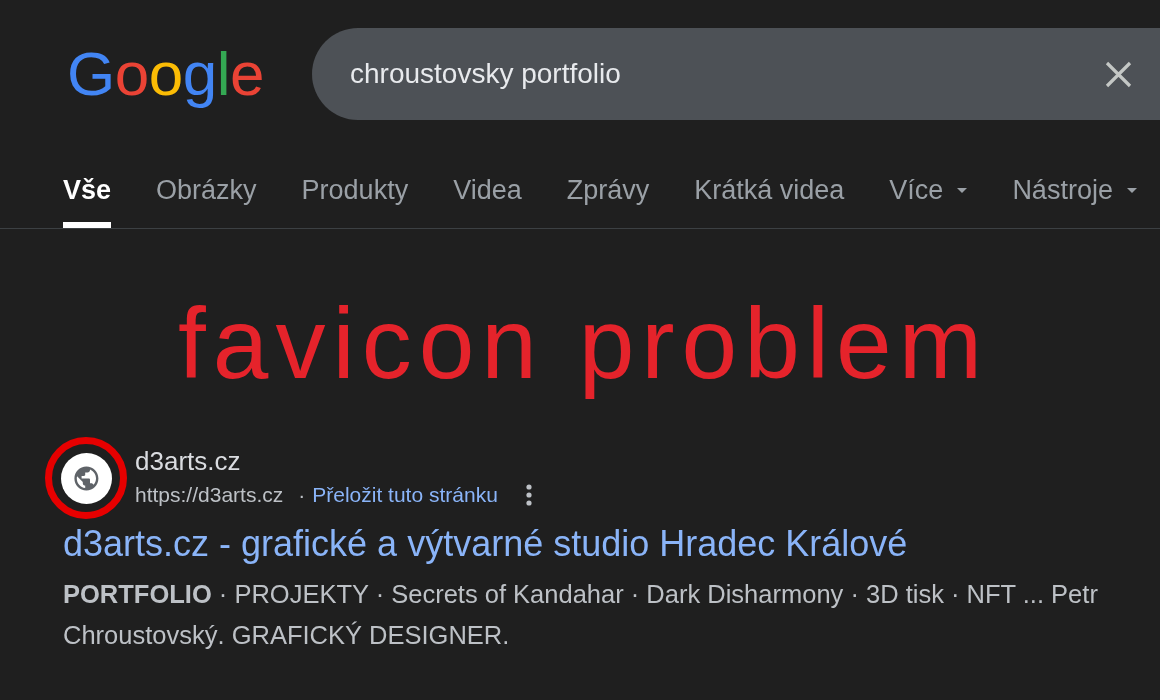 The image size is (1160, 700). Describe the element at coordinates (736, 74) in the screenshot. I see `search-field: chroustovsky portfolio` at that location.